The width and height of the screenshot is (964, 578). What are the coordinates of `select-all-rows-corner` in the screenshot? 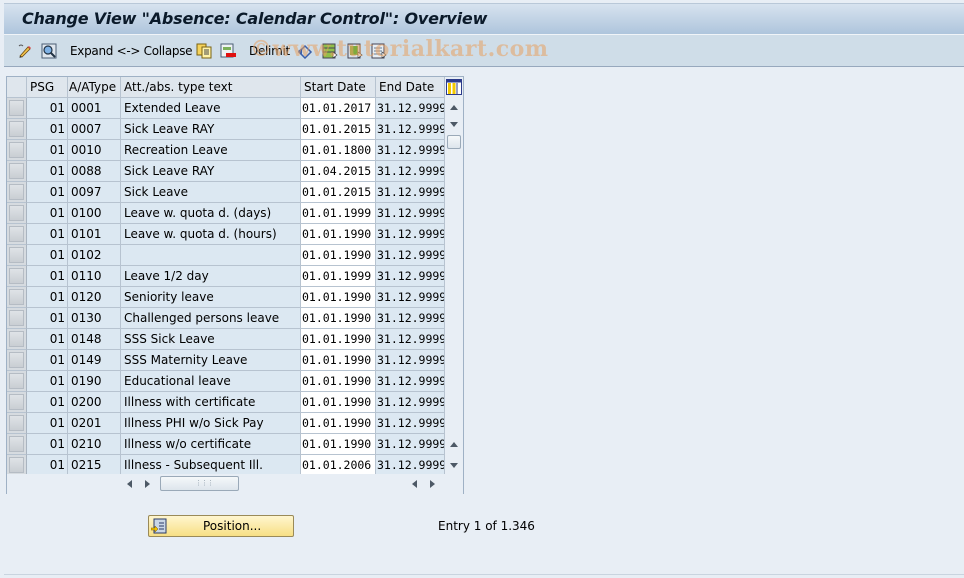 It's located at (17, 87).